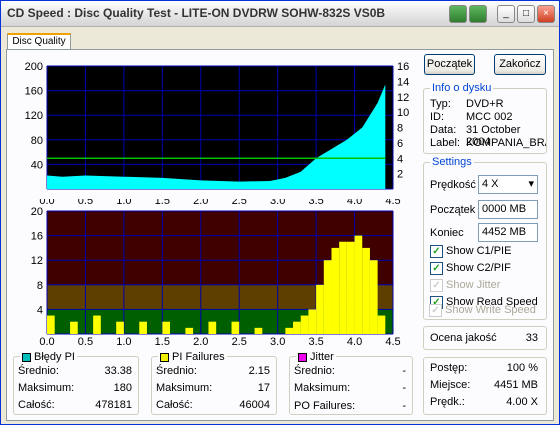 This screenshot has height=425, width=560. What do you see at coordinates (37, 141) in the screenshot?
I see `y-tick-label: 80` at bounding box center [37, 141].